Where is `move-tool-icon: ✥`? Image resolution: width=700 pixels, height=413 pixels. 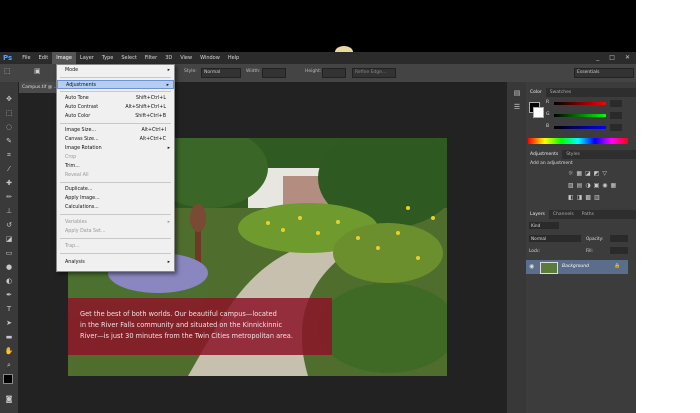
move-tool-icon: ✥ is located at coordinates (9, 99).